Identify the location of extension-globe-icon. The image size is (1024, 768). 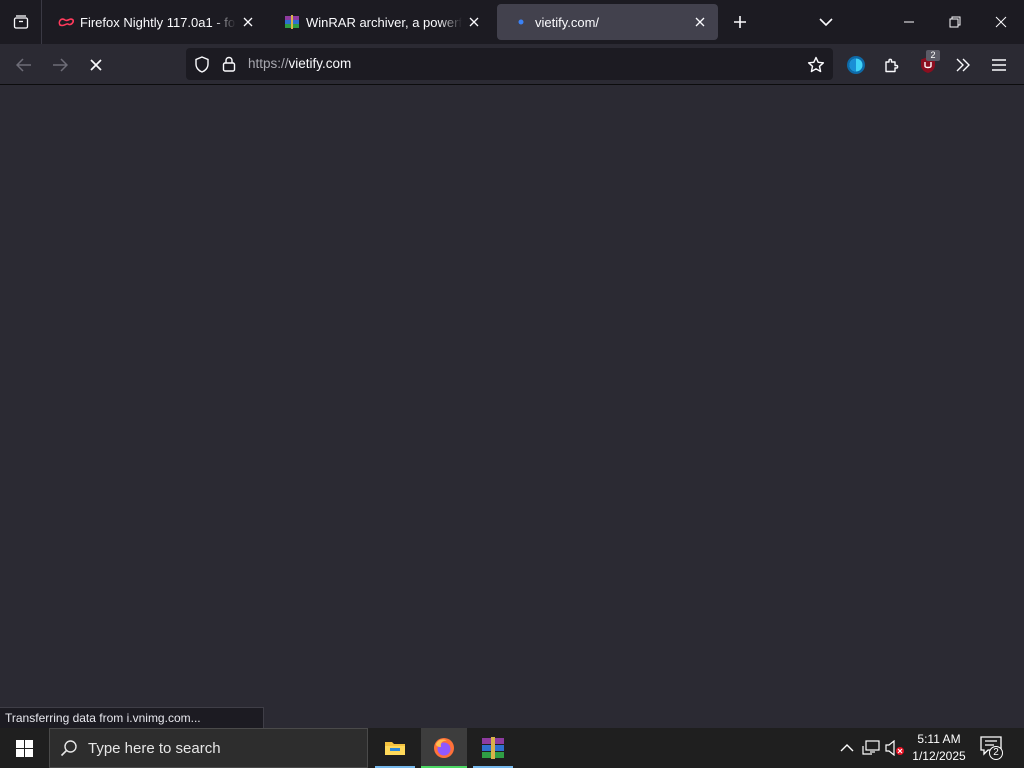
(856, 65).